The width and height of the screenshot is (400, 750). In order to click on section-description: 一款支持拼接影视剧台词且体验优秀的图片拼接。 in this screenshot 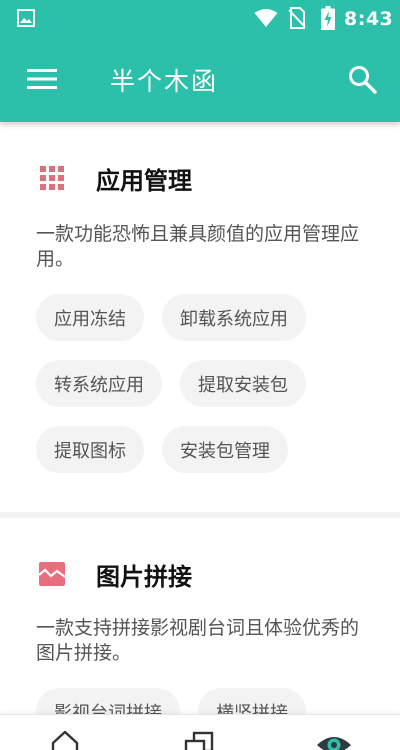, I will do `click(198, 640)`.